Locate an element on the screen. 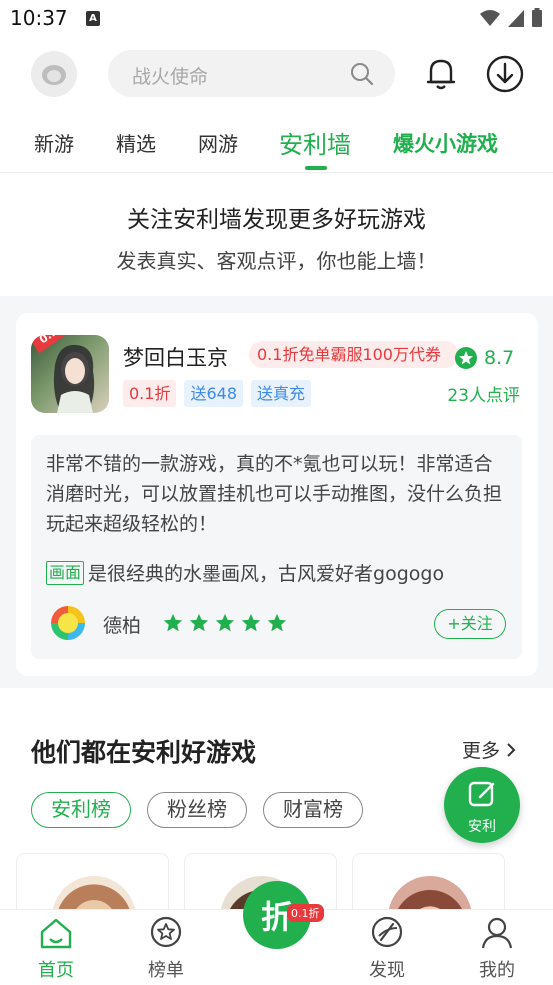  star-badge-icon is located at coordinates (166, 932).